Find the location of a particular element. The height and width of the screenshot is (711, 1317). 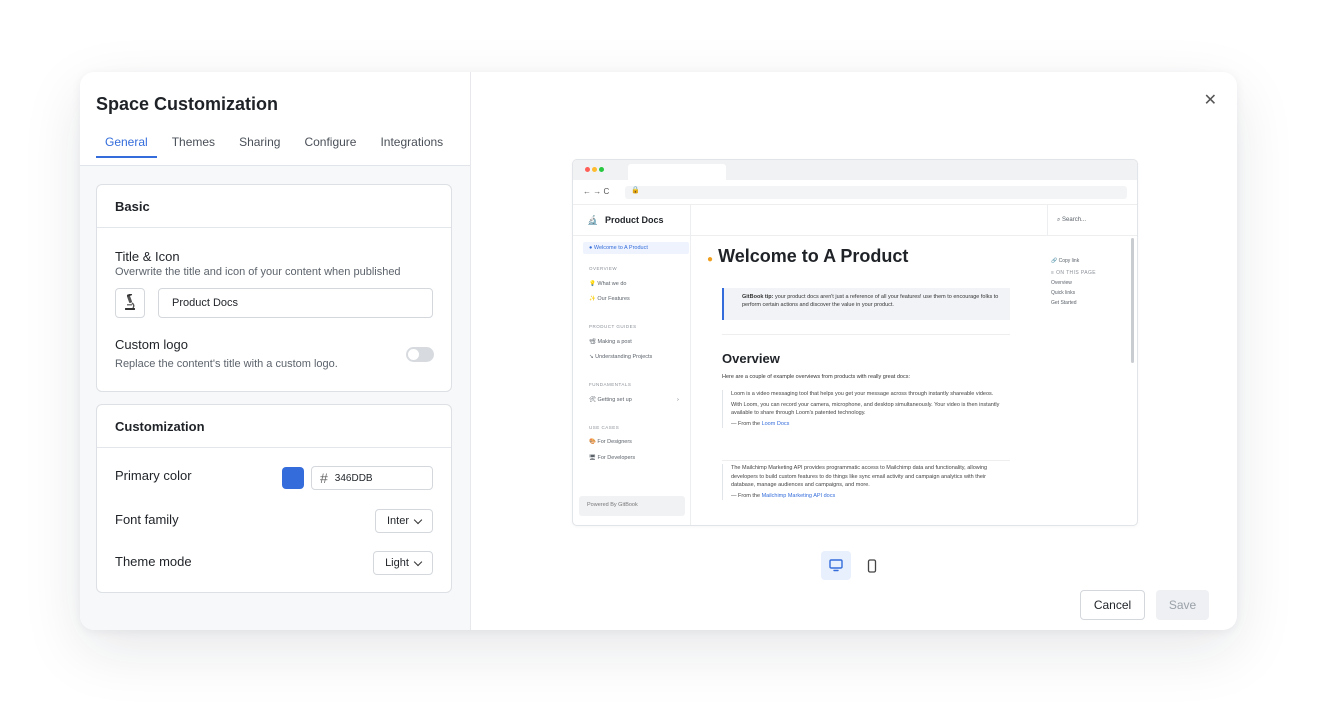

sidebar-item: 🖥 For Developers is located at coordinates (612, 458).